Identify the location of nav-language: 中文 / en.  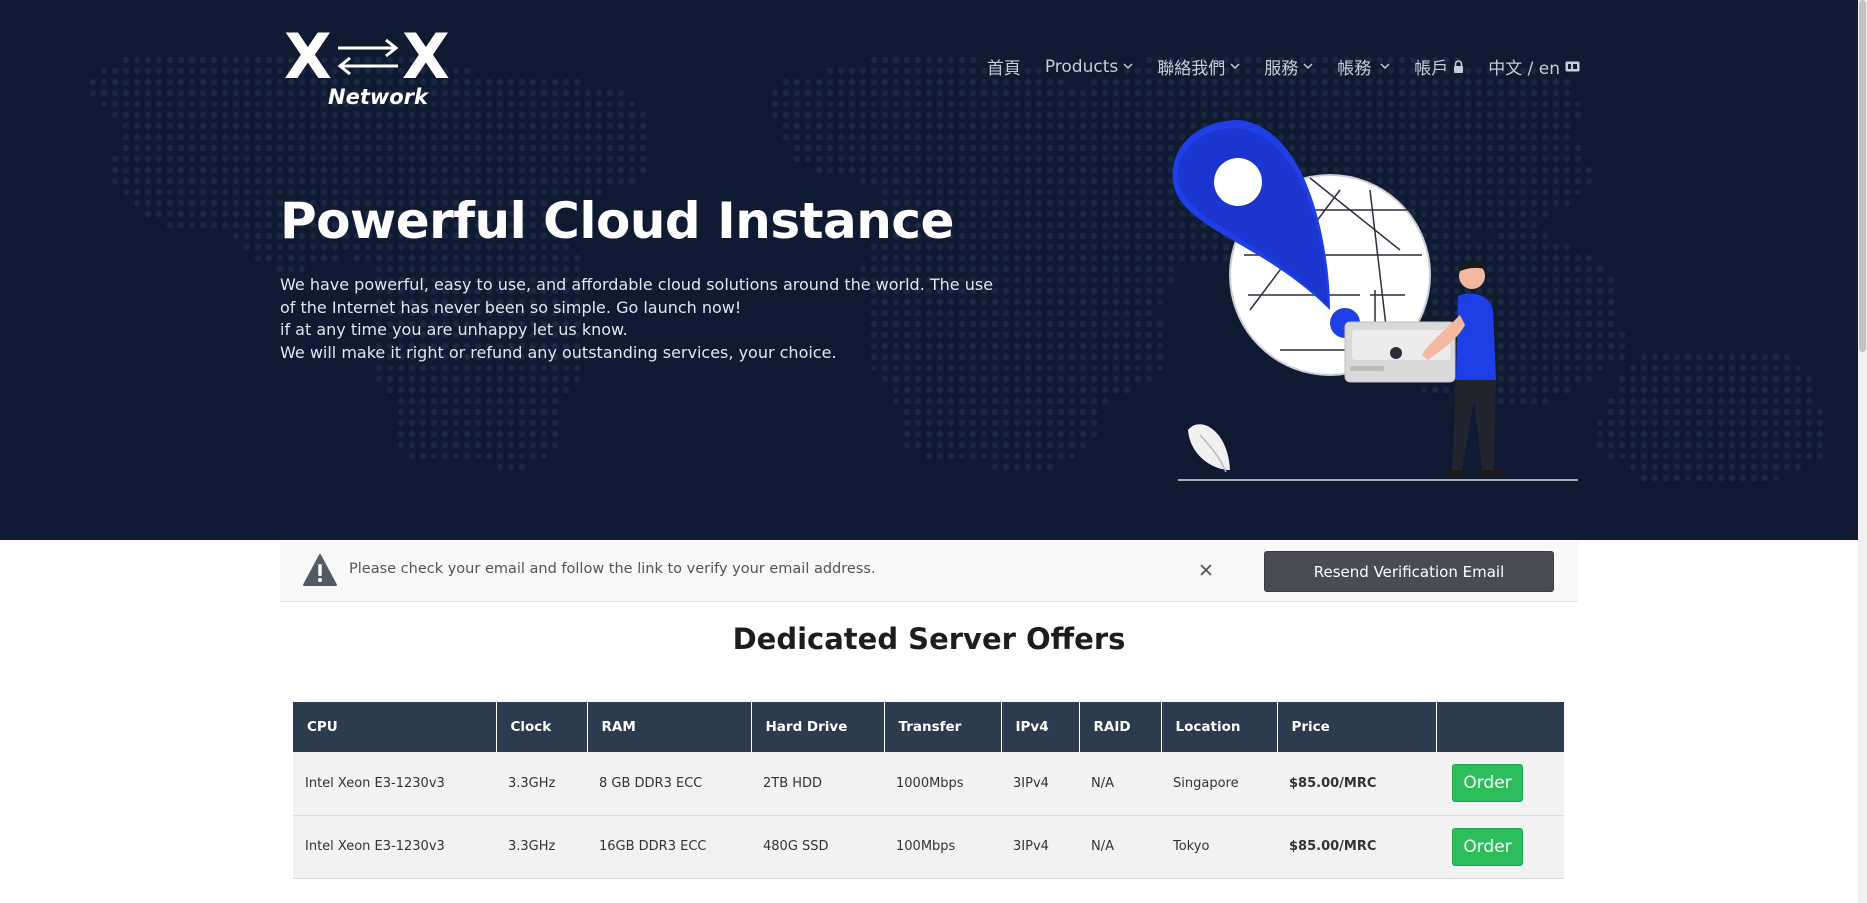
(1534, 66).